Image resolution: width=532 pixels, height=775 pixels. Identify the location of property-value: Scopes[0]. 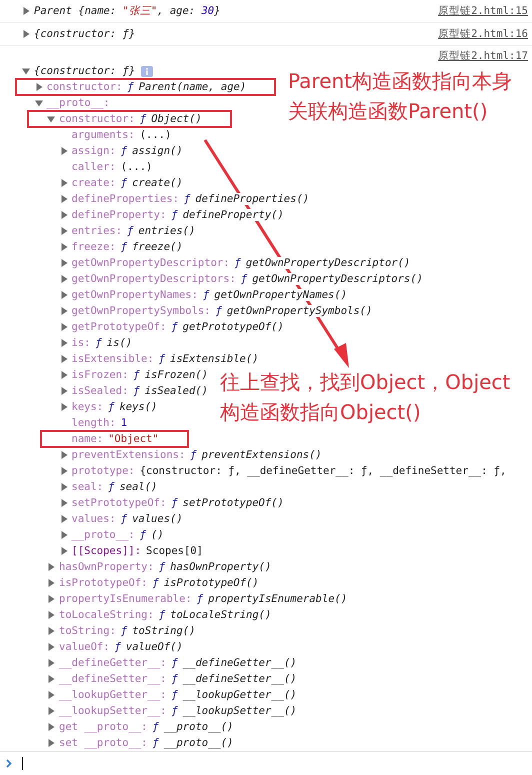
(174, 551).